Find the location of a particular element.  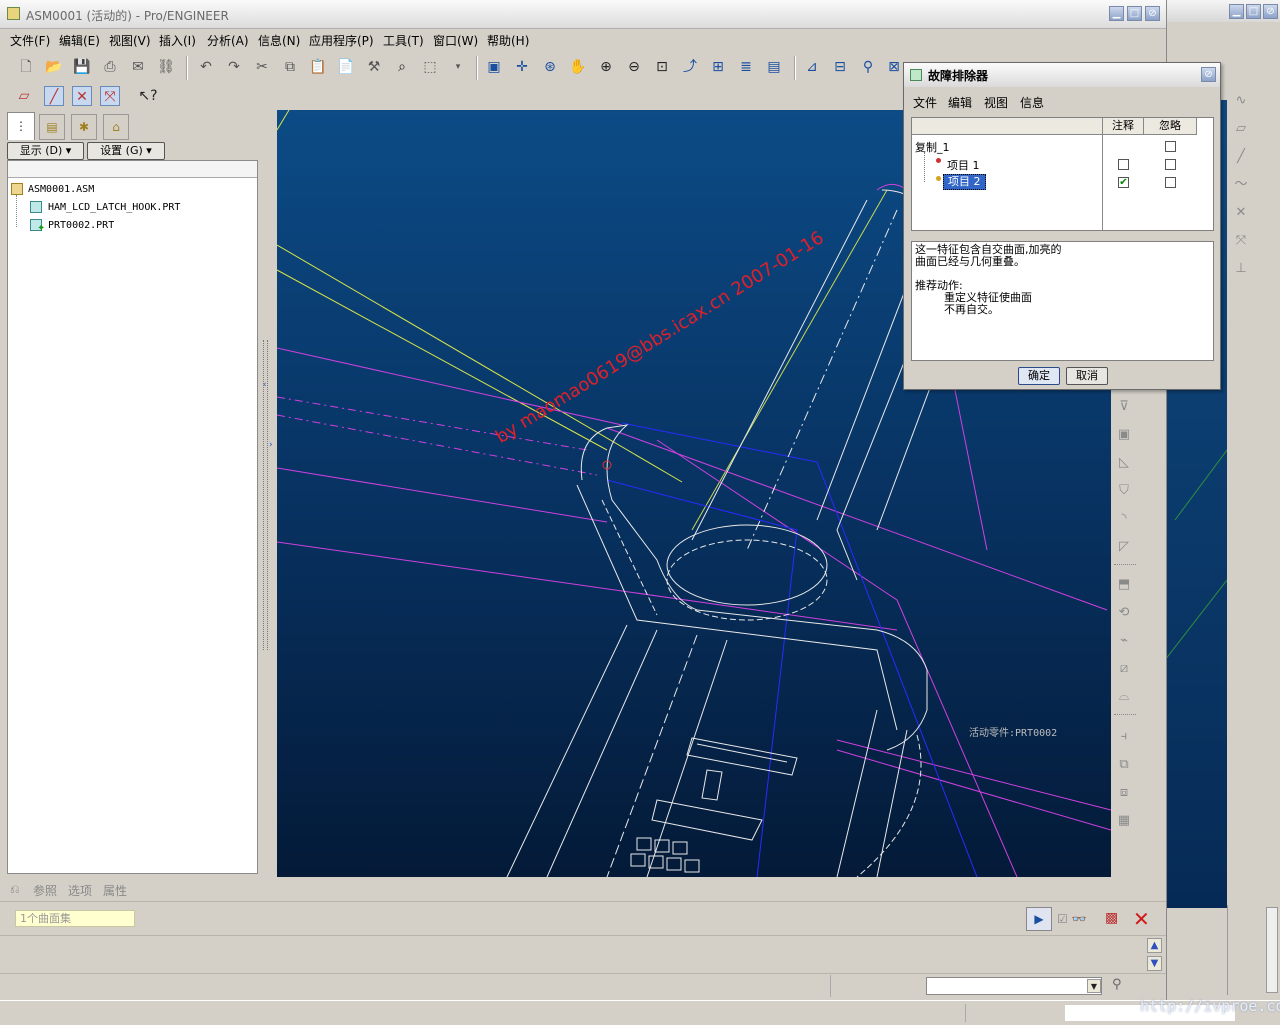

menu-window: 窗口(W) is located at coordinates (455, 40).